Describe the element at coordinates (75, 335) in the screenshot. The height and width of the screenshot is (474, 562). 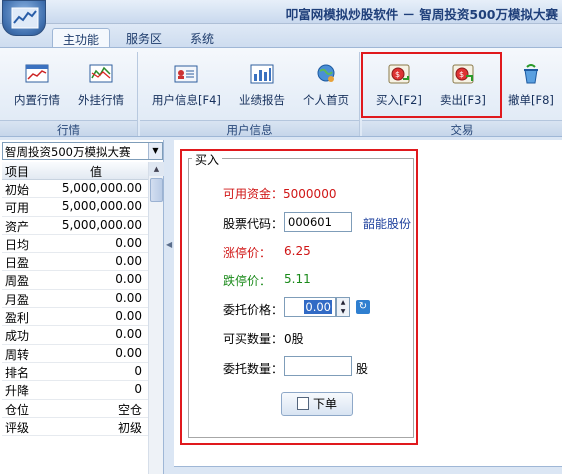
I see `table-row: 成功 0.00` at that location.